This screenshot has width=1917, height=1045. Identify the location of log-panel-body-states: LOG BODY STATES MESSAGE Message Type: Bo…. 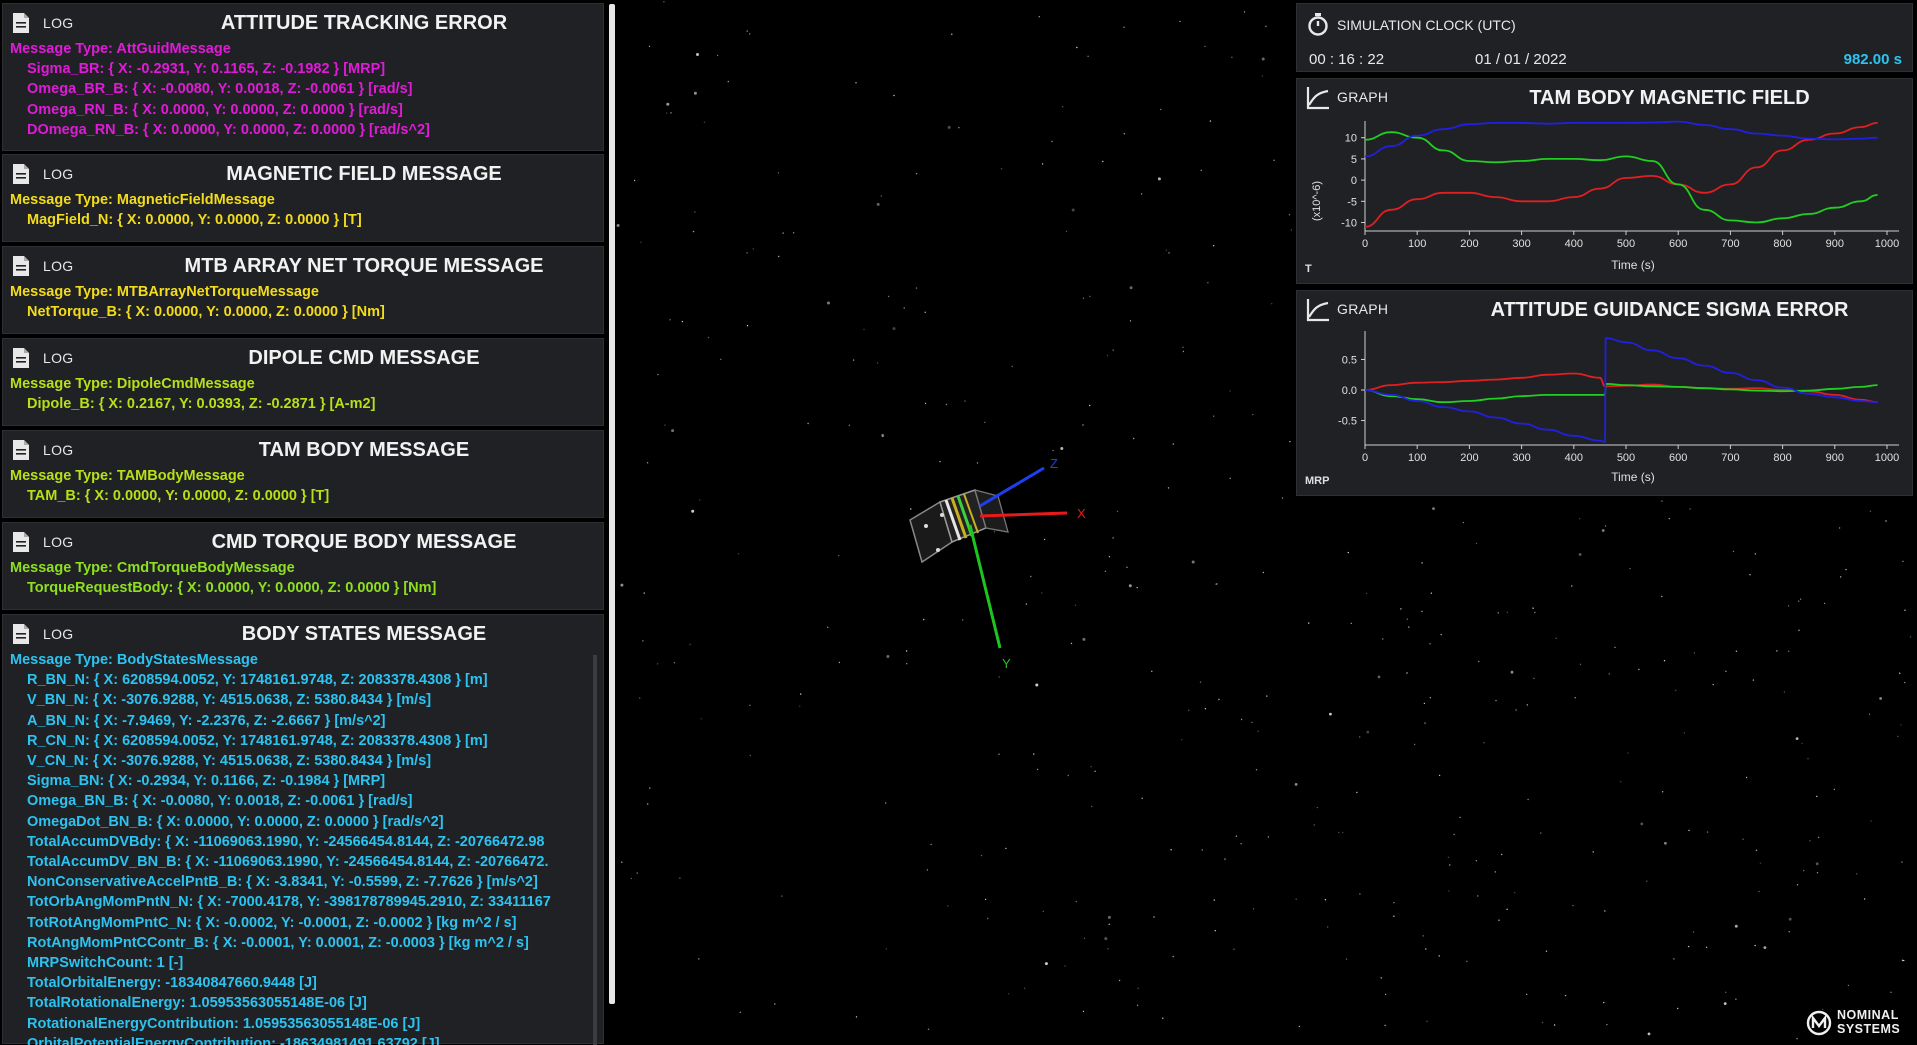
(303, 829).